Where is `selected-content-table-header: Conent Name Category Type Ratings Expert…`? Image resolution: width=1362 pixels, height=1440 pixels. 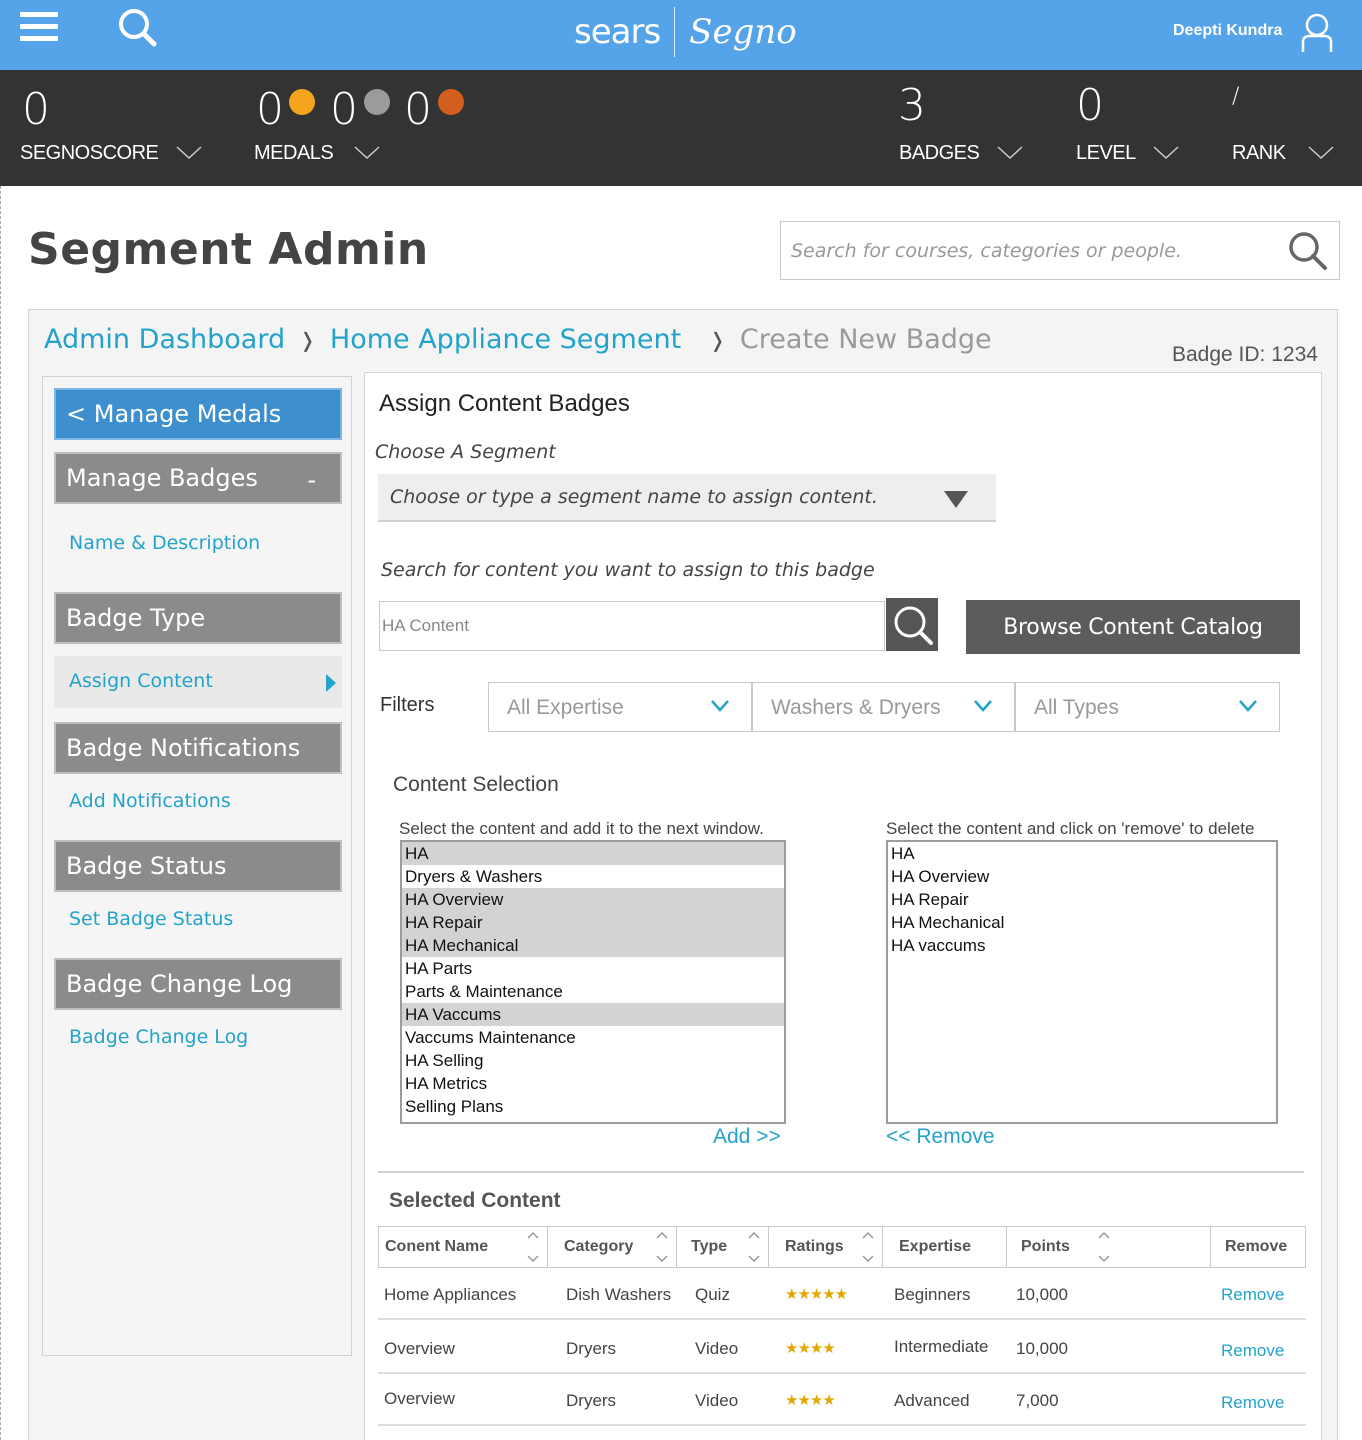 selected-content-table-header: Conent Name Category Type Ratings Expert… is located at coordinates (842, 1247).